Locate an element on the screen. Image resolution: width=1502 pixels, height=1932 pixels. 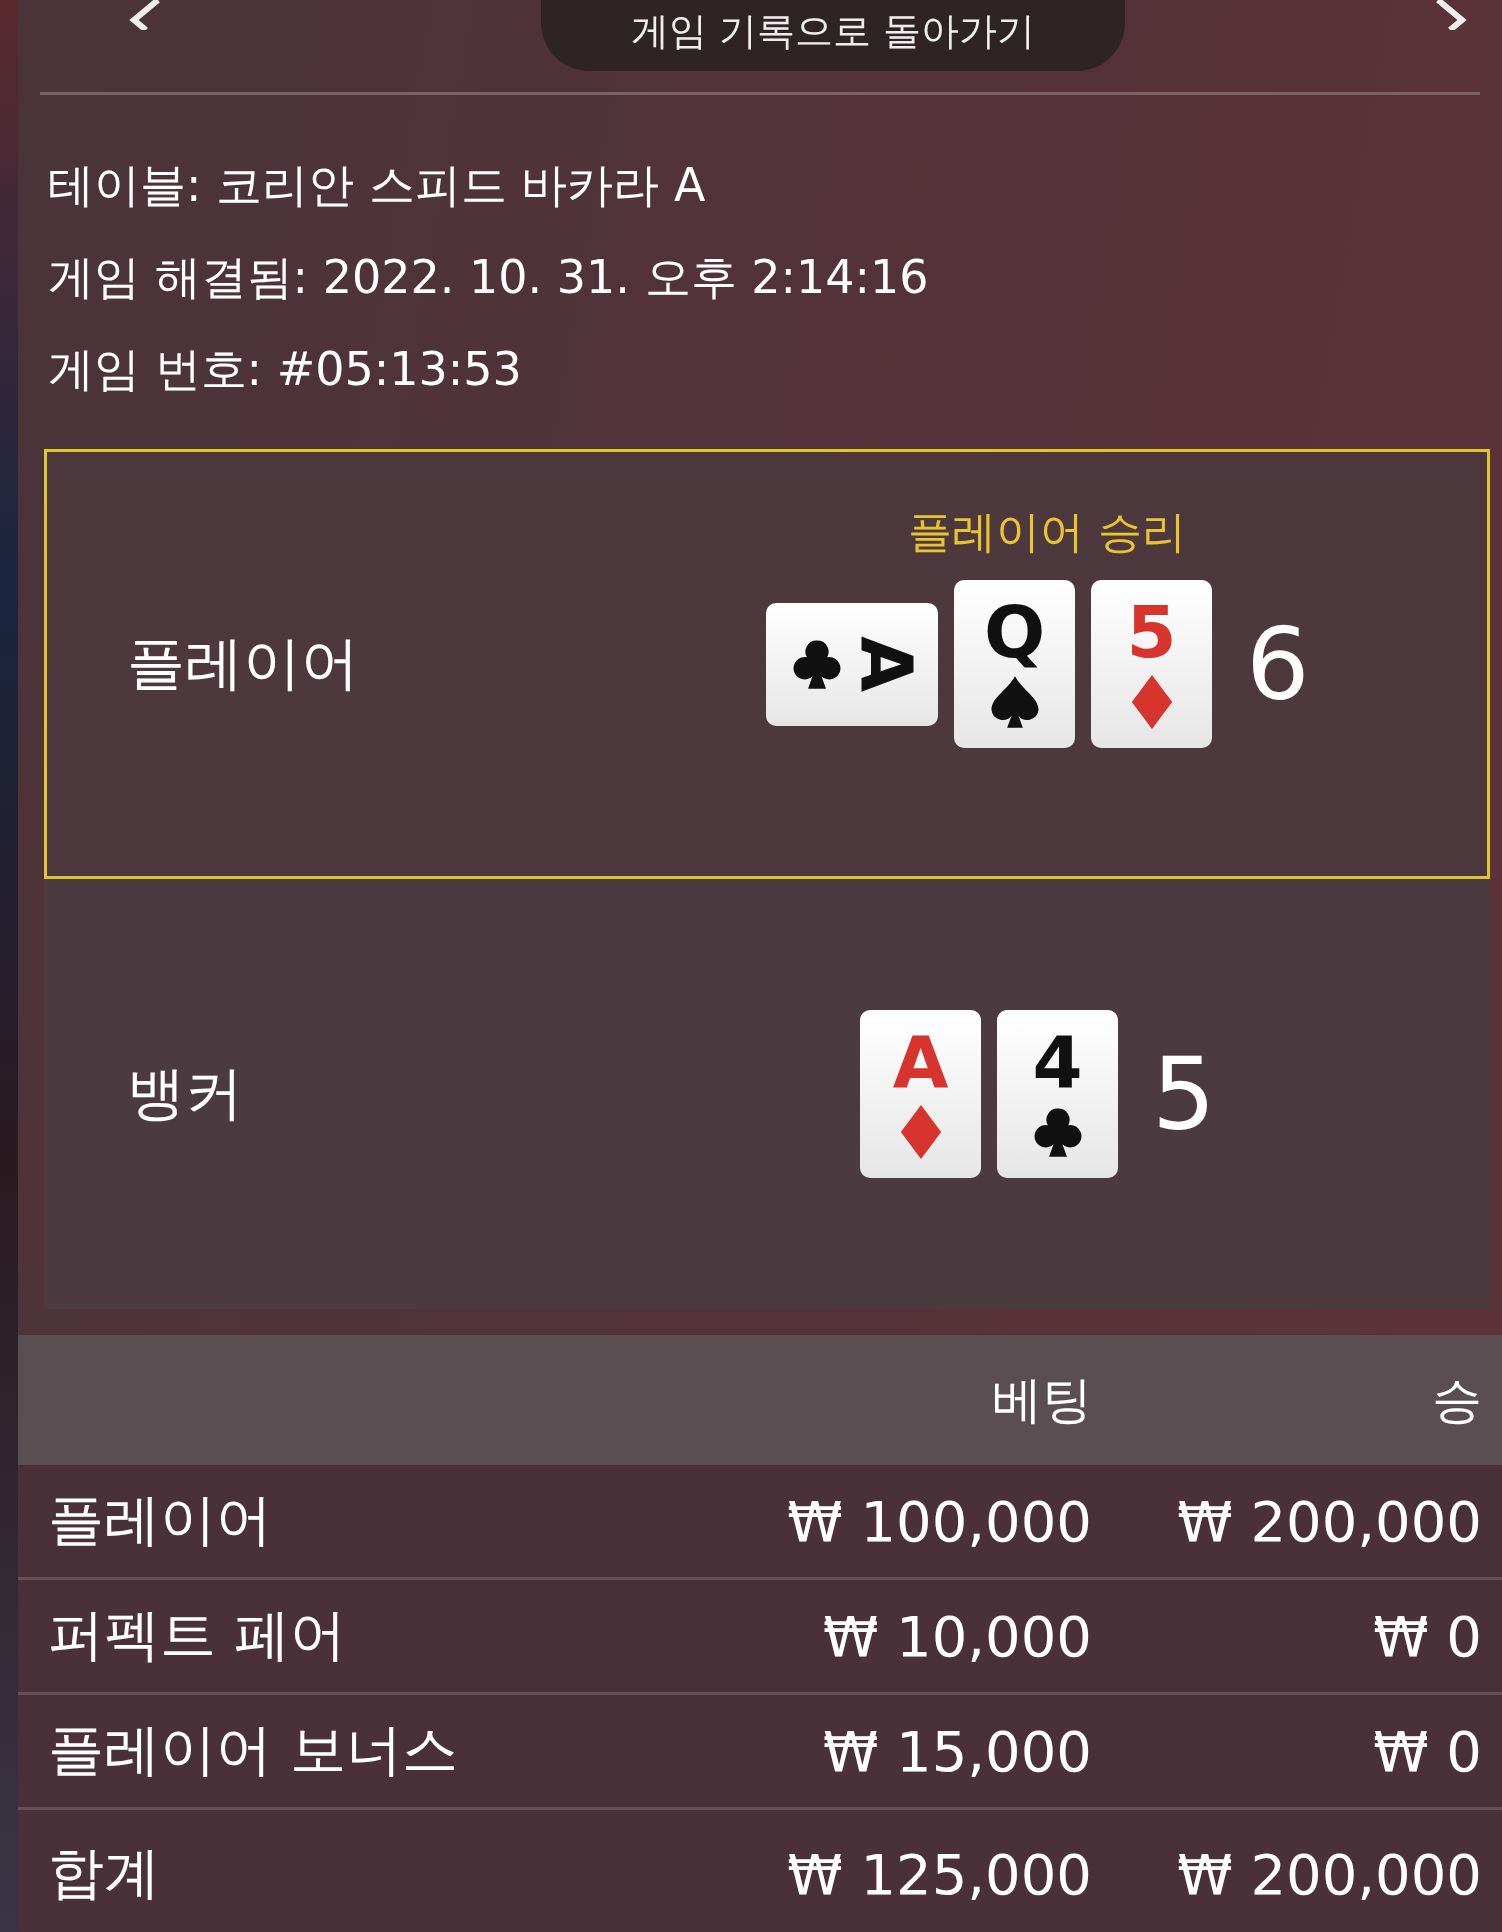
card-rank: Q is located at coordinates (1014, 632).